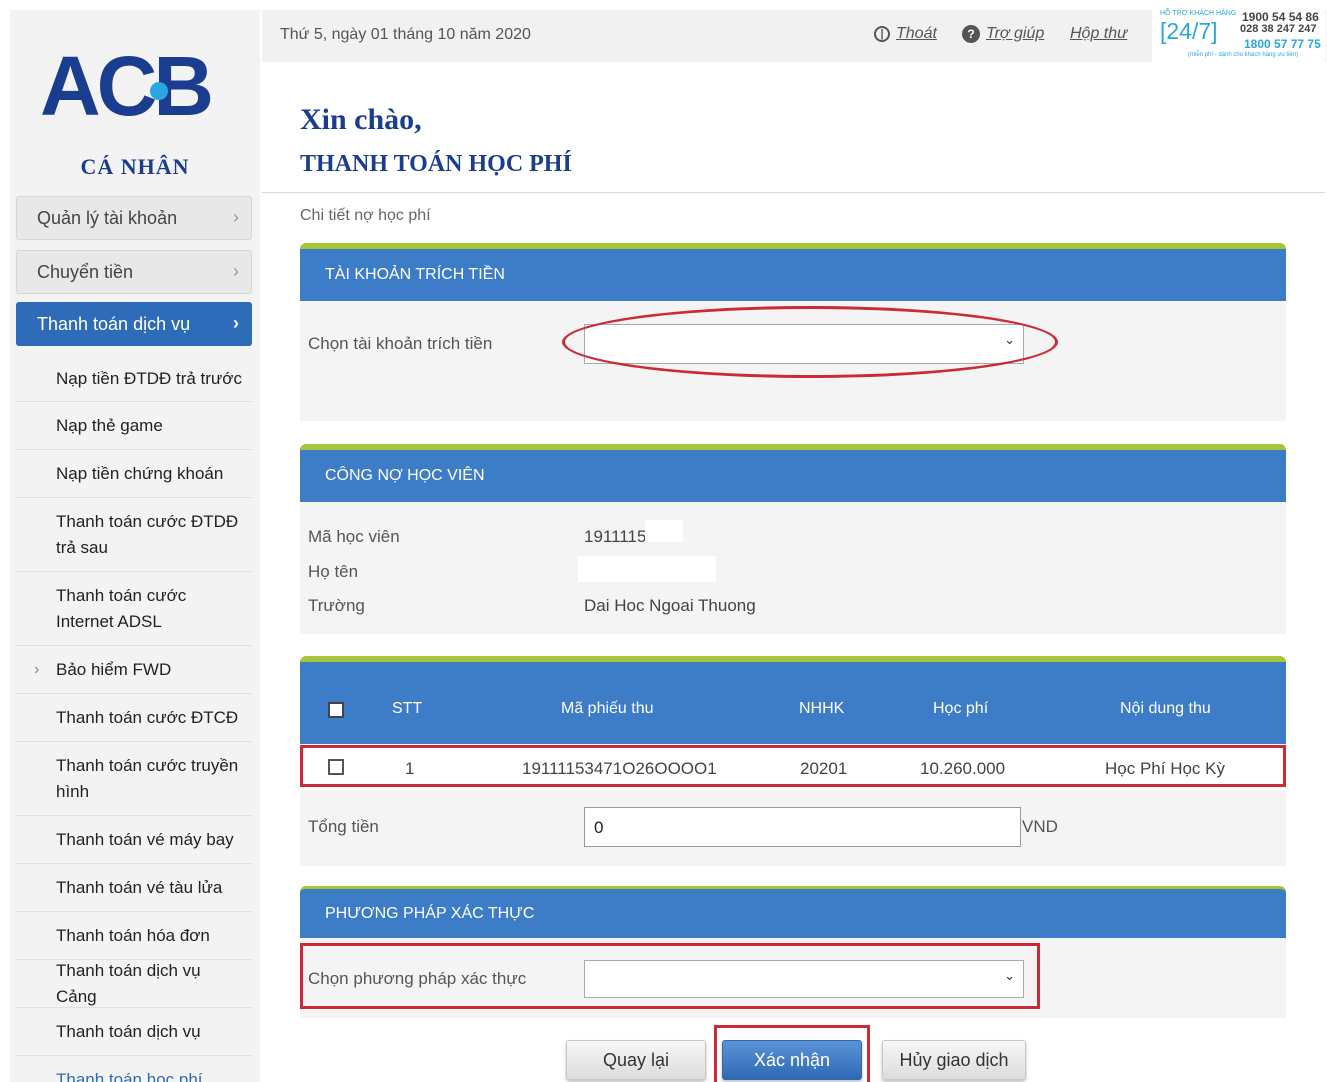  I want to click on auth-method-panel: Chọn phương pháp xác thực ⌄, so click(793, 978).